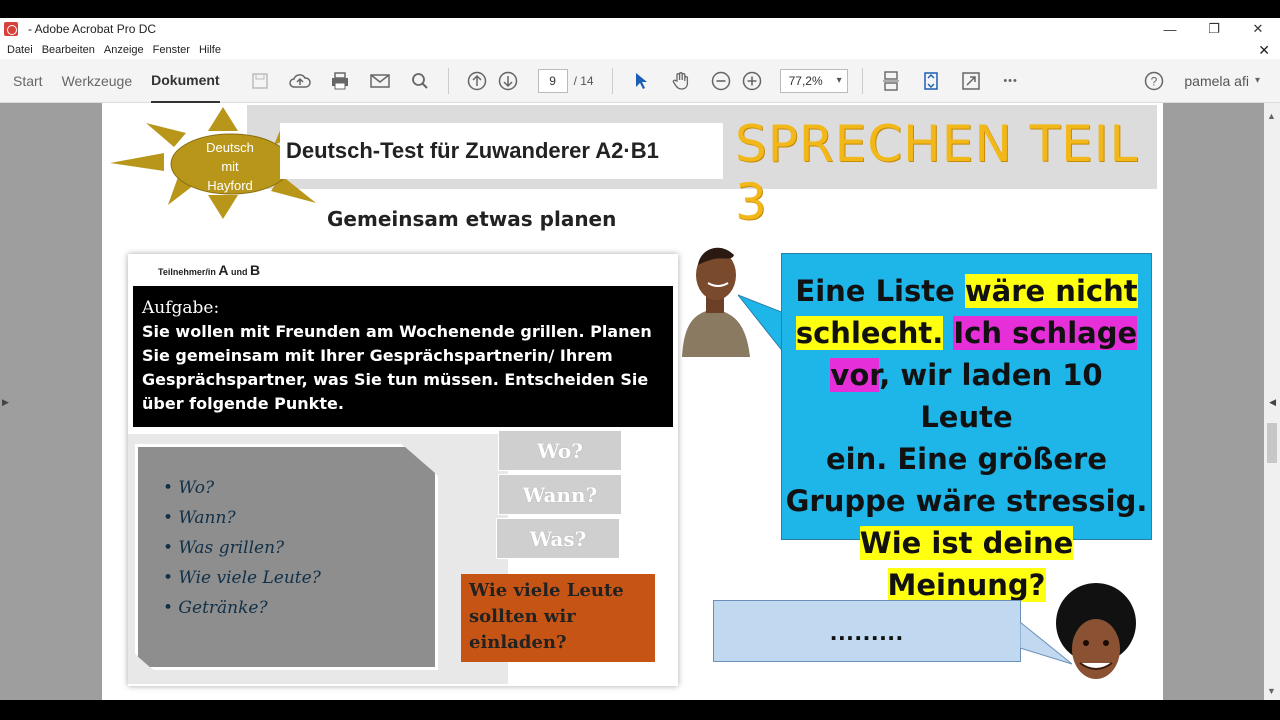 The height and width of the screenshot is (720, 1280). Describe the element at coordinates (224, 548) in the screenshot. I see `note-item: • Was grillen?` at that location.